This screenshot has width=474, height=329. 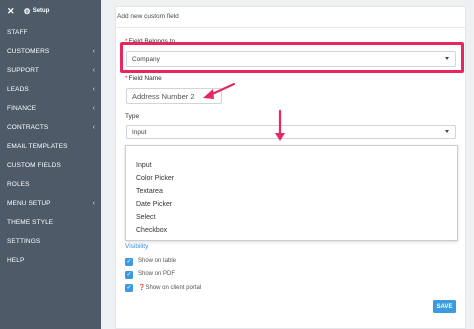 What do you see at coordinates (222, 89) in the screenshot?
I see `arrow-to-field-name` at bounding box center [222, 89].